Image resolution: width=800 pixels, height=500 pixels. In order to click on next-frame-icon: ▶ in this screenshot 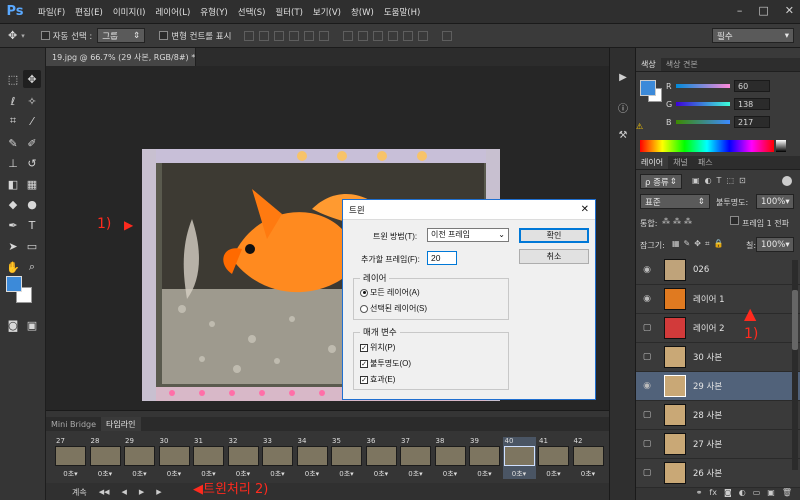, I will do `click(158, 492)`.